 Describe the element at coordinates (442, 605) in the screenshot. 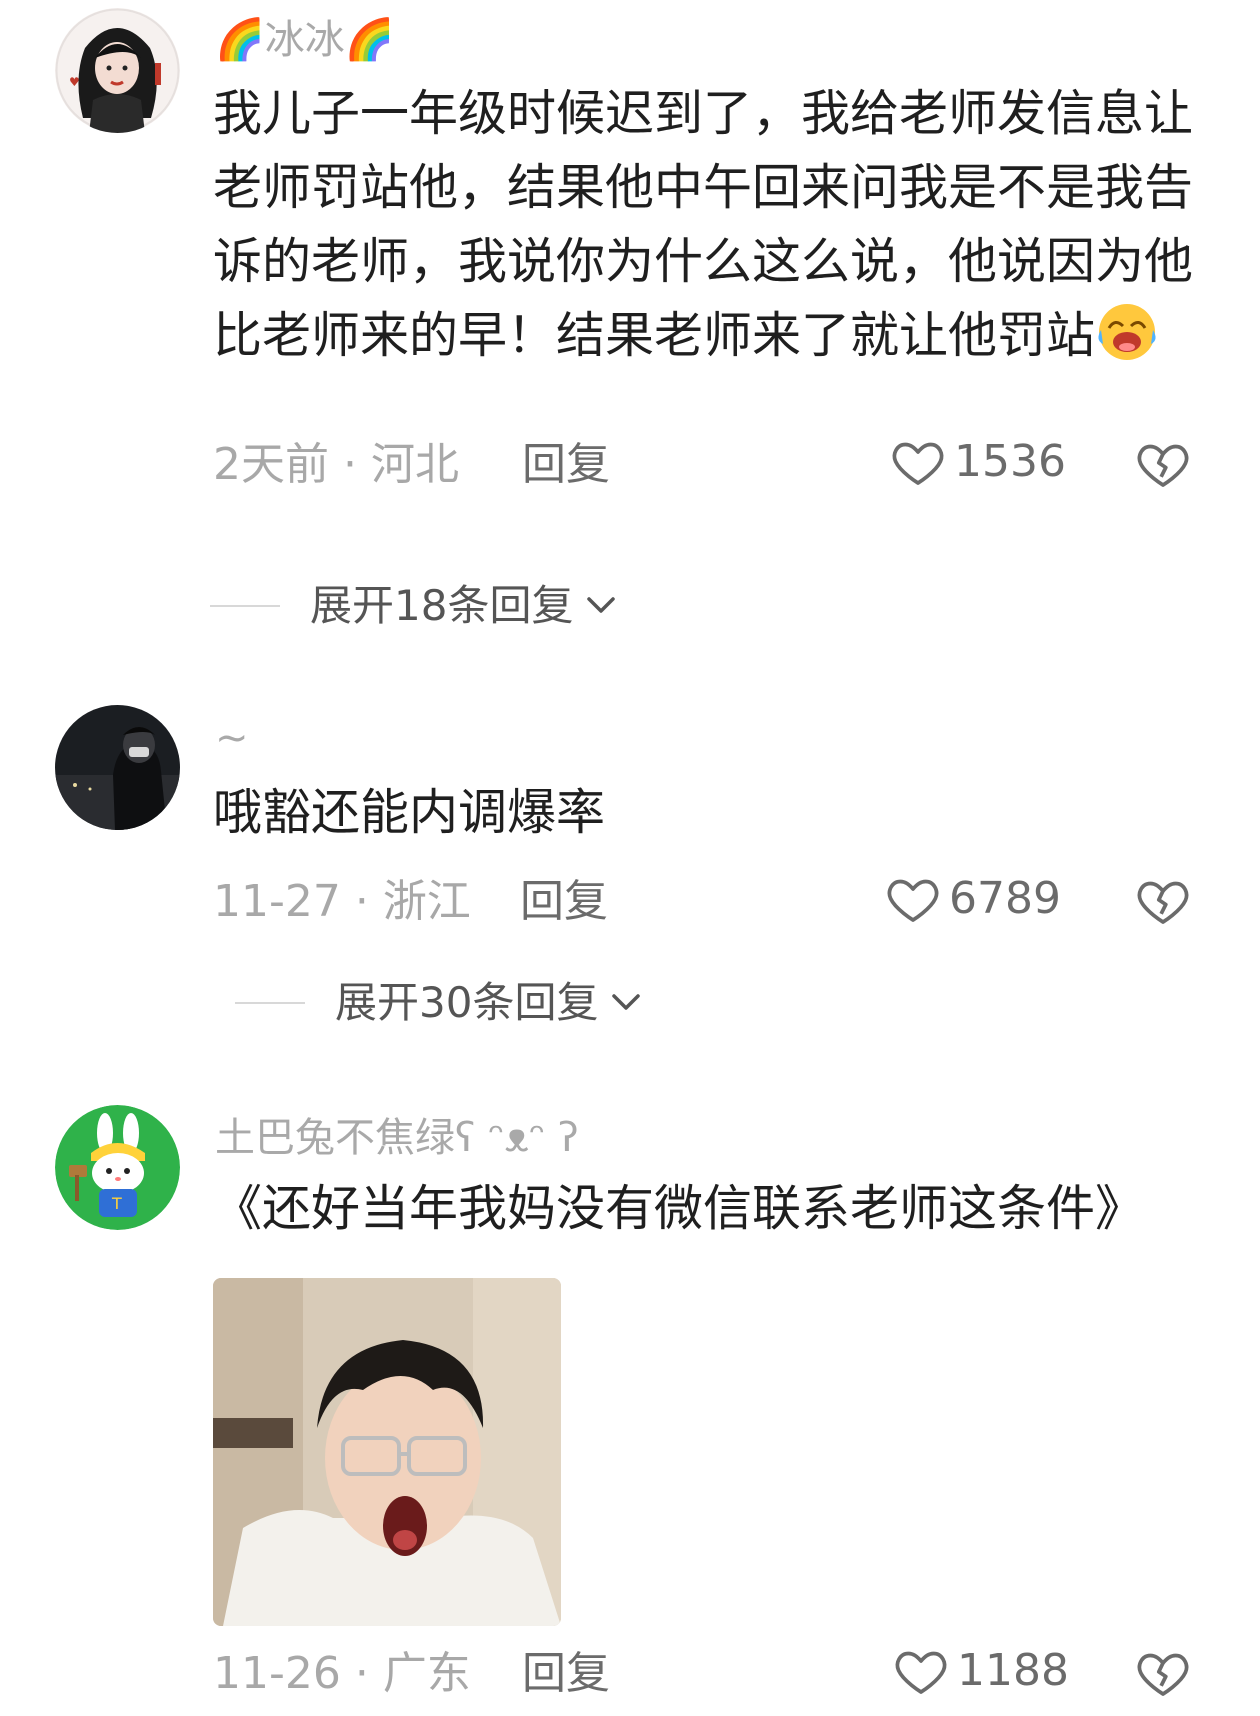

I see `expand-replies-label: 展开18条回复` at that location.